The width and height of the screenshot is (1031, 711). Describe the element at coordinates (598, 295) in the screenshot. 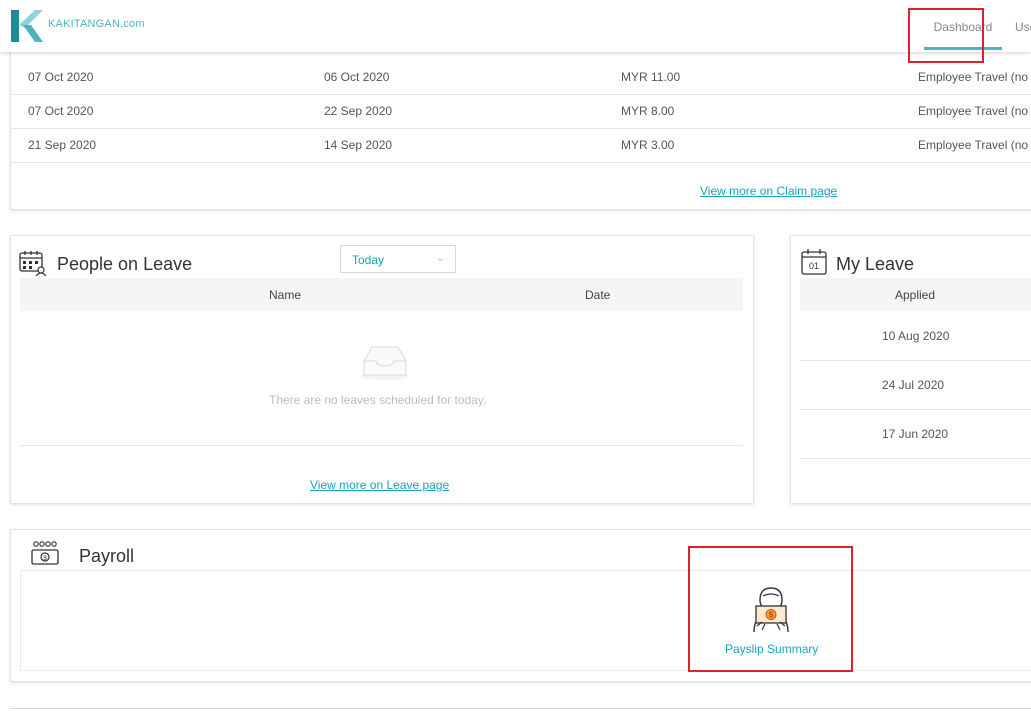

I see `column-header-date: Date` at that location.